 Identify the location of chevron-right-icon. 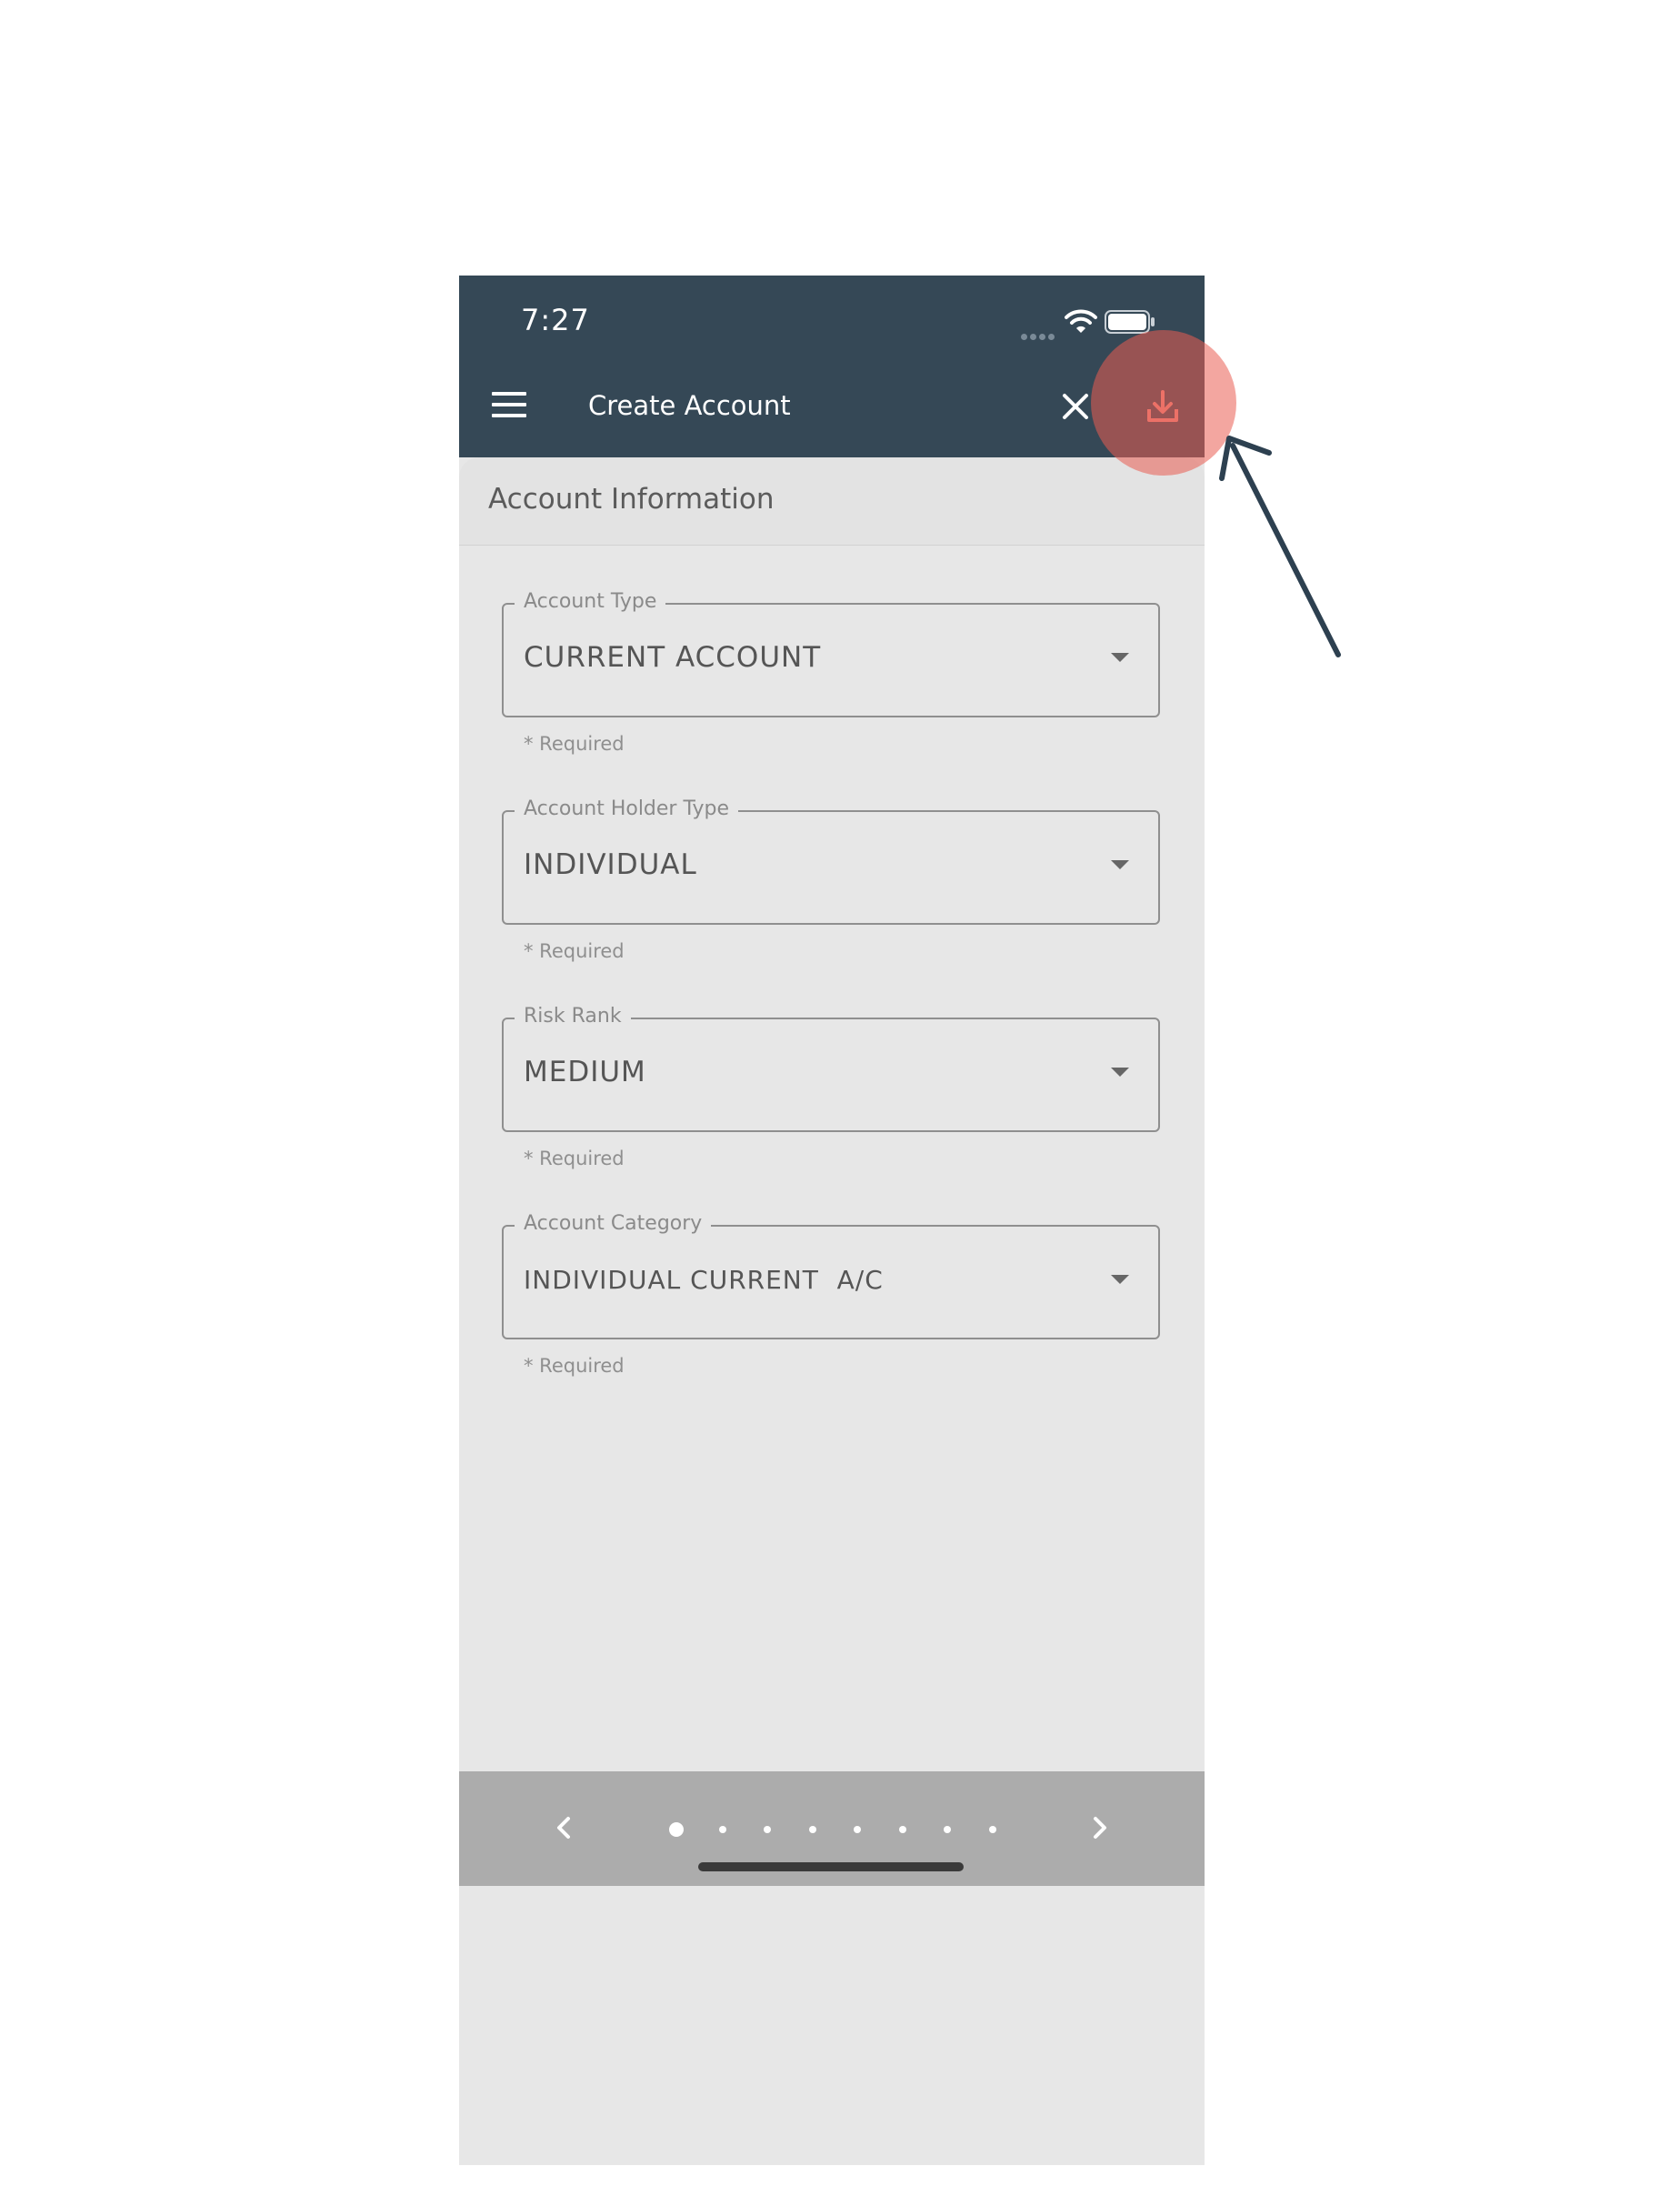
(1100, 1827).